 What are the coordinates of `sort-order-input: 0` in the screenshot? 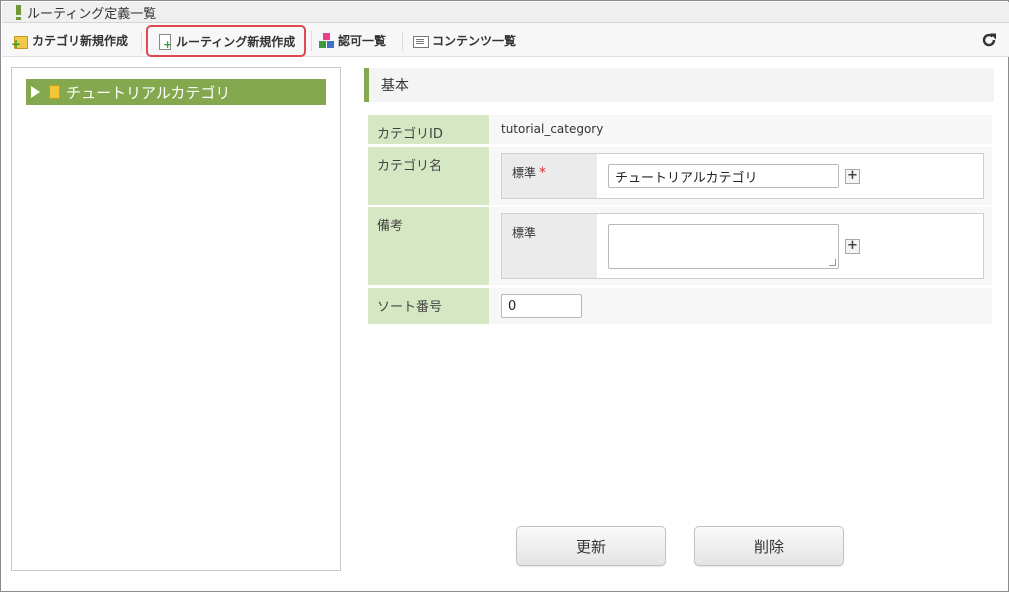 It's located at (541, 306).